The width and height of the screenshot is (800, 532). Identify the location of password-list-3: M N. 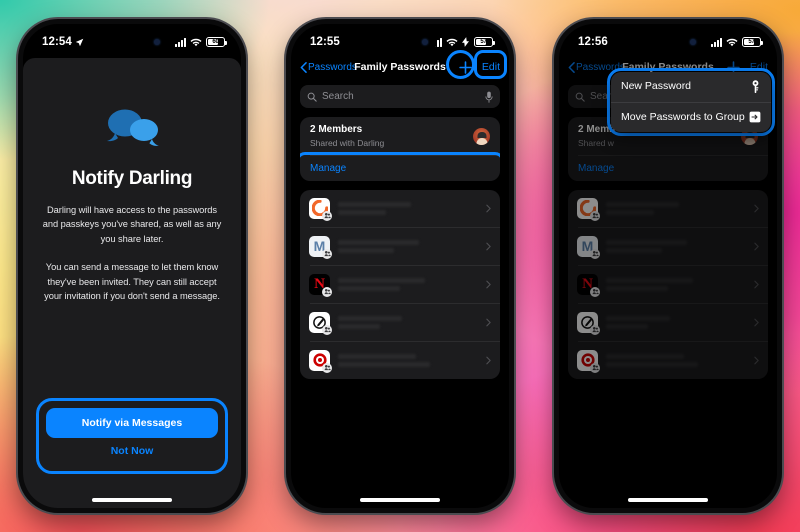
(668, 284).